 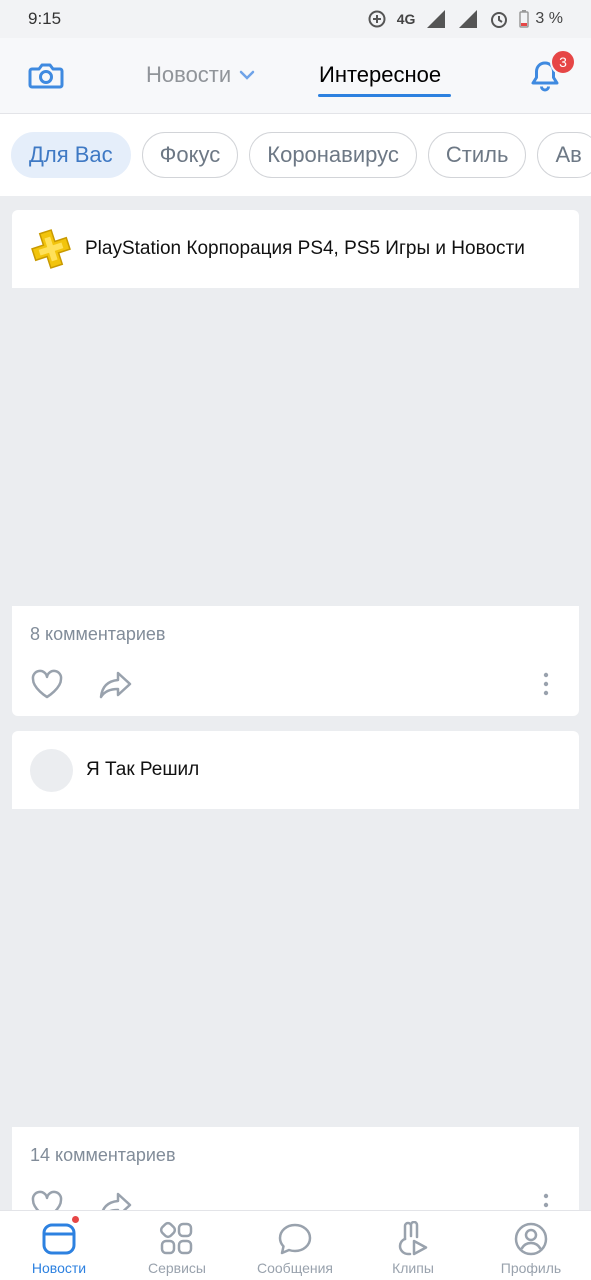 What do you see at coordinates (436, 19) in the screenshot?
I see `signal-icon` at bounding box center [436, 19].